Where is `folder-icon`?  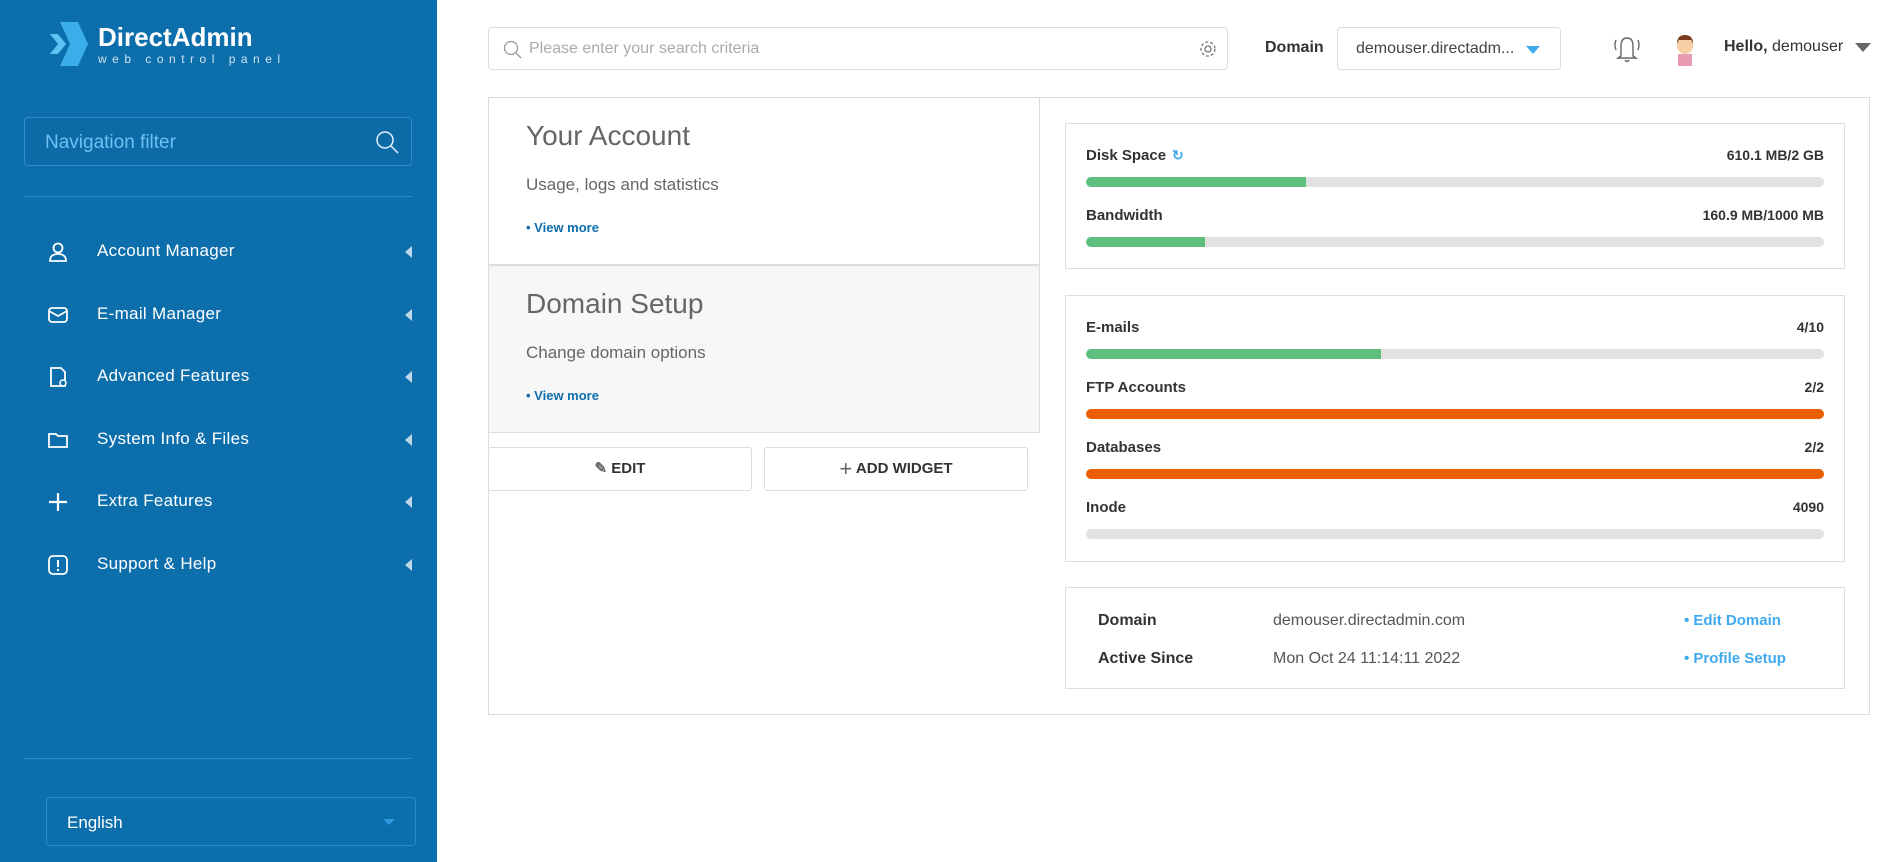
folder-icon is located at coordinates (58, 440).